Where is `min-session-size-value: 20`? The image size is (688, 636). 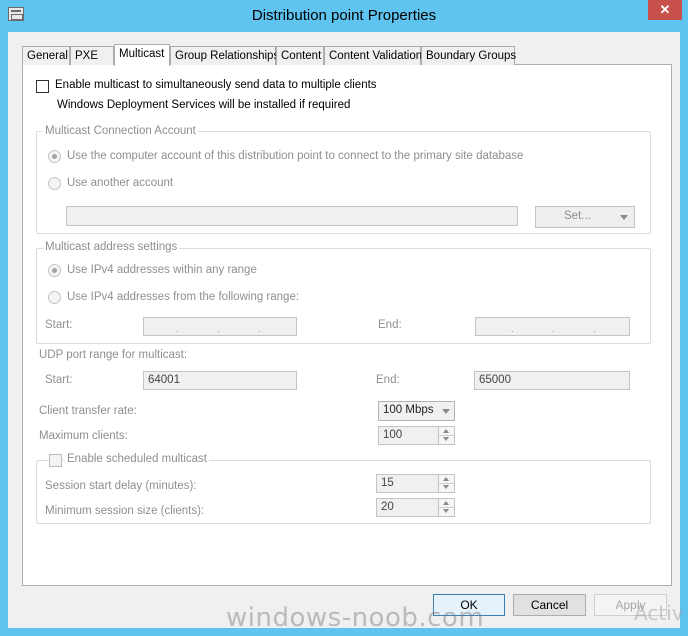 min-session-size-value: 20 is located at coordinates (387, 507).